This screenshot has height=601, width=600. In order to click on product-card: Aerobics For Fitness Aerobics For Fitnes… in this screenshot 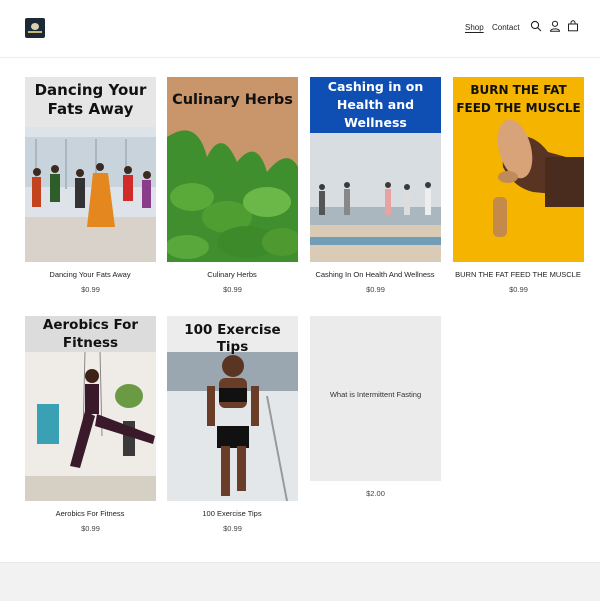, I will do `click(90, 424)`.